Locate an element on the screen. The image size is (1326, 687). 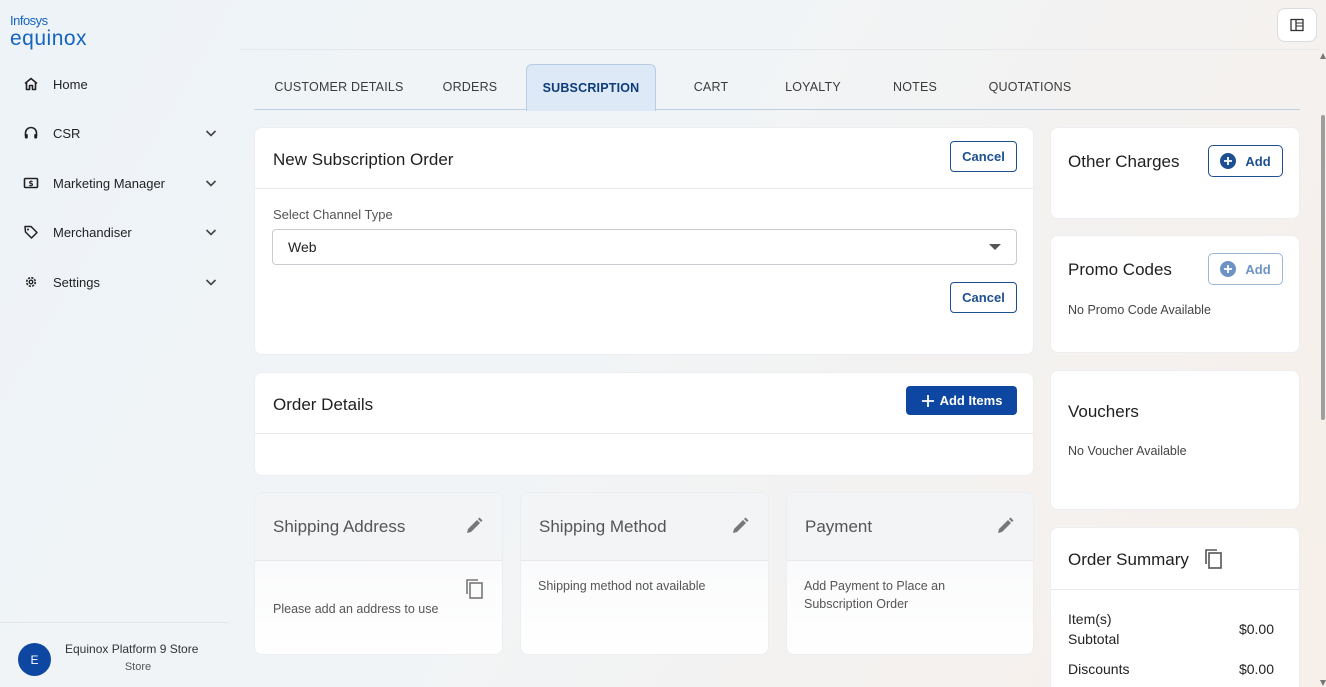
sidebar-item-merchandiser: Merchandiser is located at coordinates (120, 232).